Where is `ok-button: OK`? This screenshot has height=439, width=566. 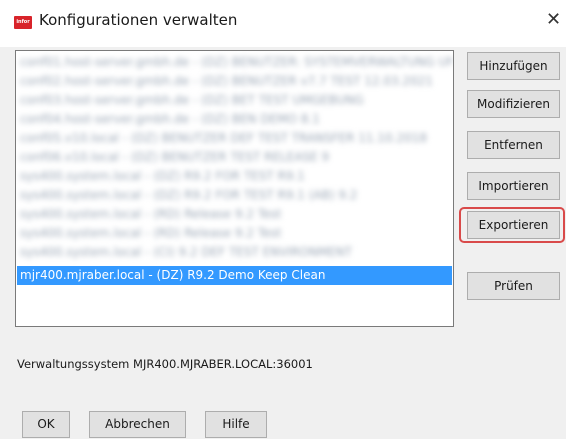
ok-button: OK is located at coordinates (46, 424).